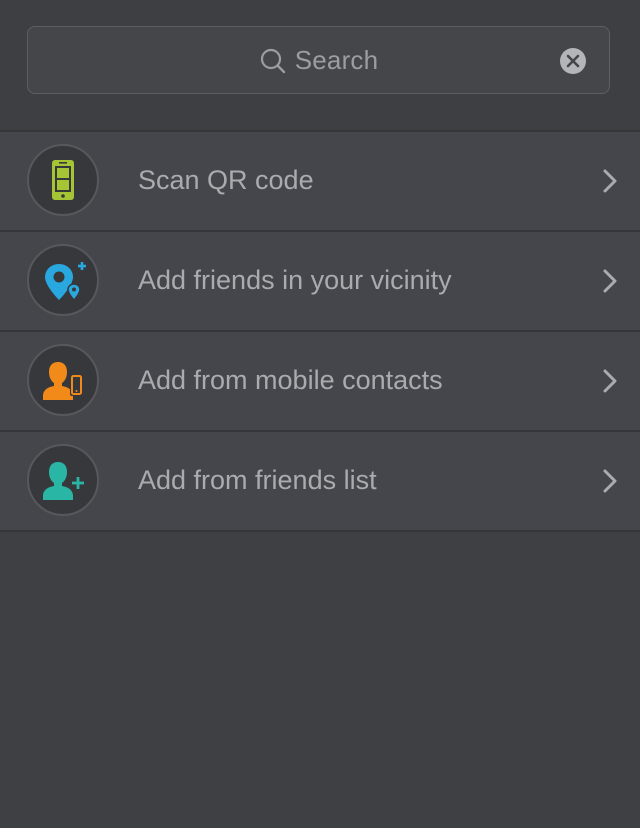 This screenshot has width=640, height=828. I want to click on qr-phone-icon, so click(63, 180).